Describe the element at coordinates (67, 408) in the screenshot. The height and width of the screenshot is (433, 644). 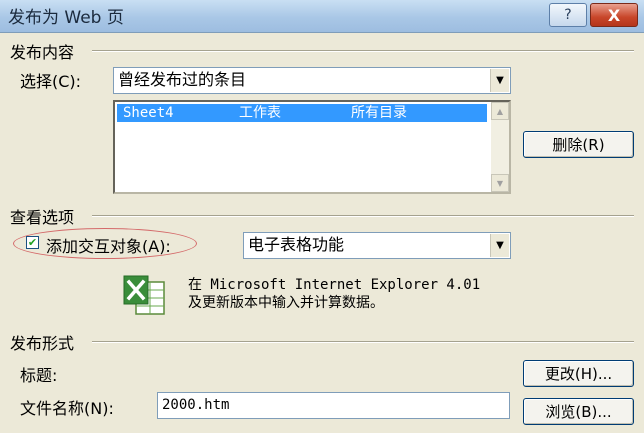
I see `filename-label: 文件名称(N):` at that location.